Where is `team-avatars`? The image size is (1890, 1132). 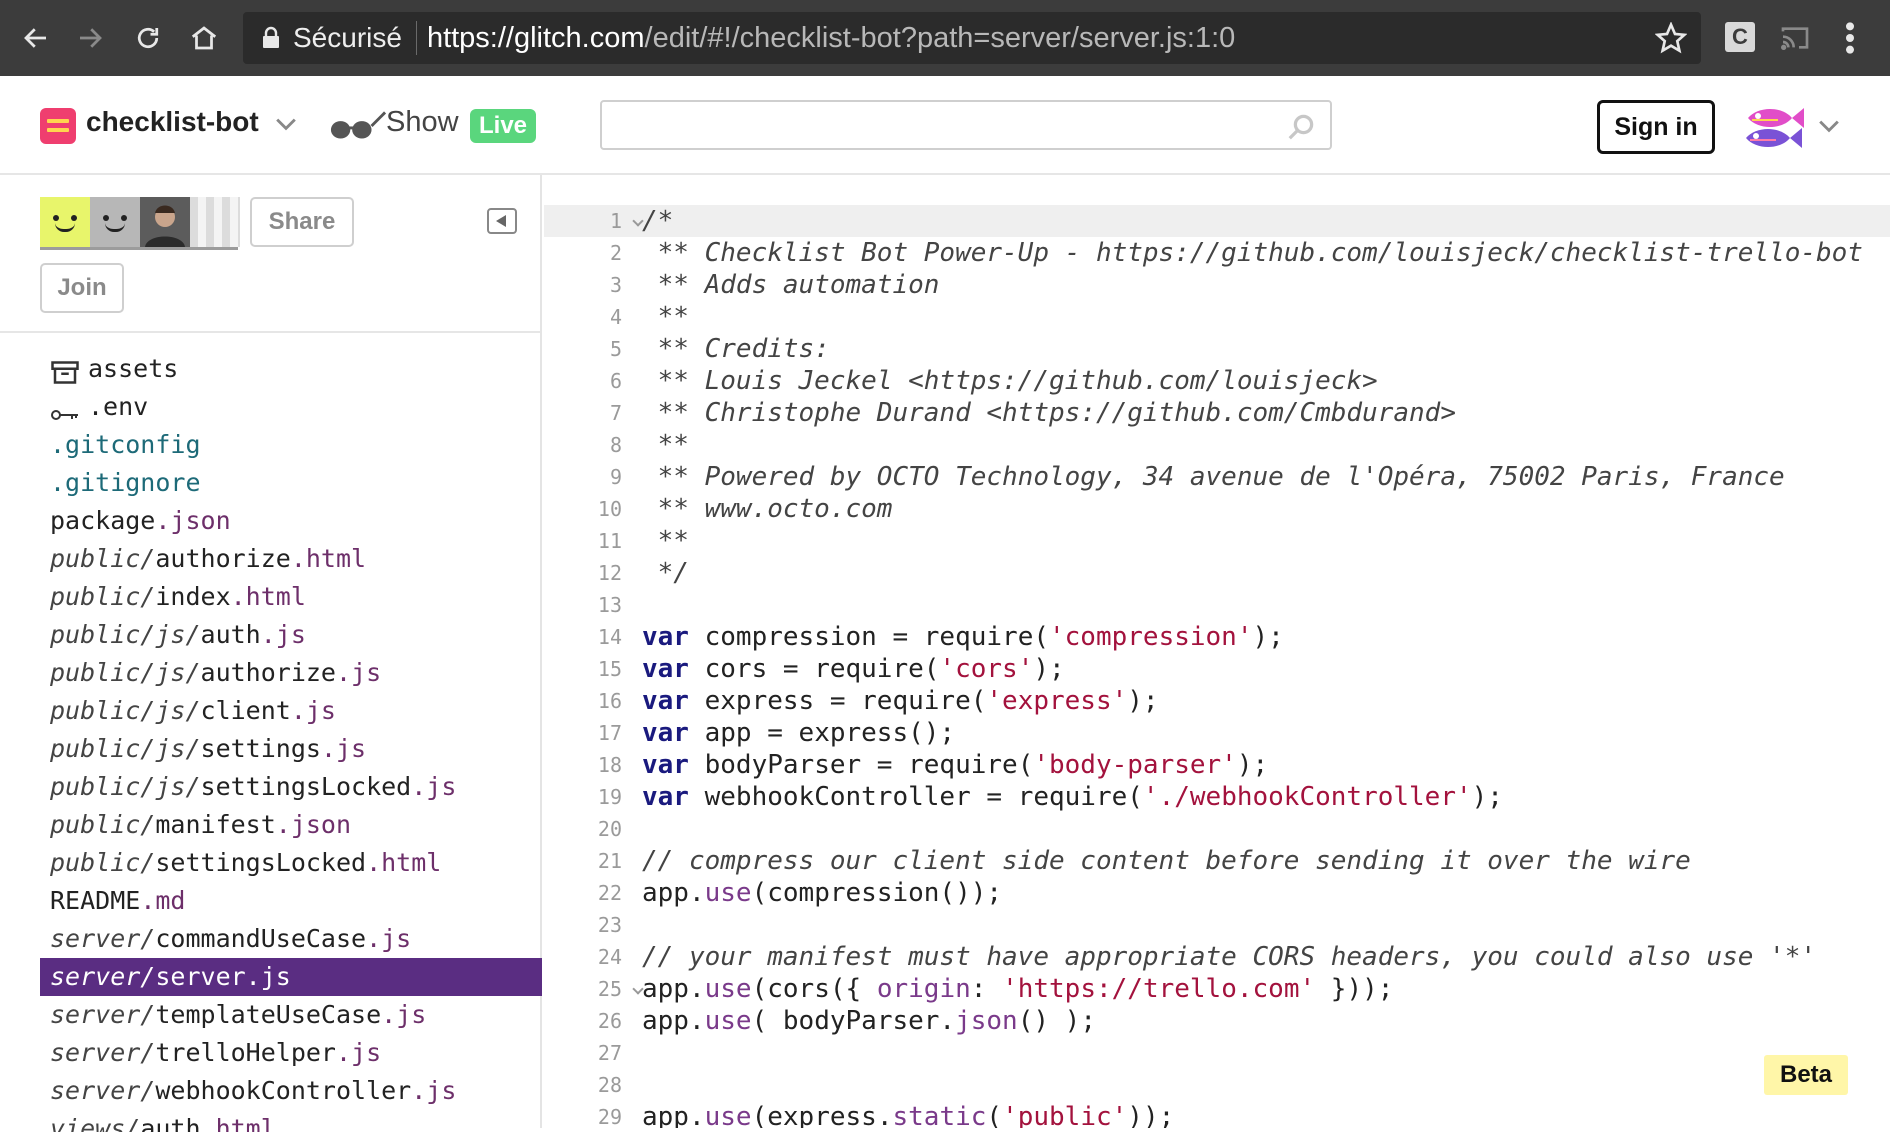
team-avatars is located at coordinates (140, 222).